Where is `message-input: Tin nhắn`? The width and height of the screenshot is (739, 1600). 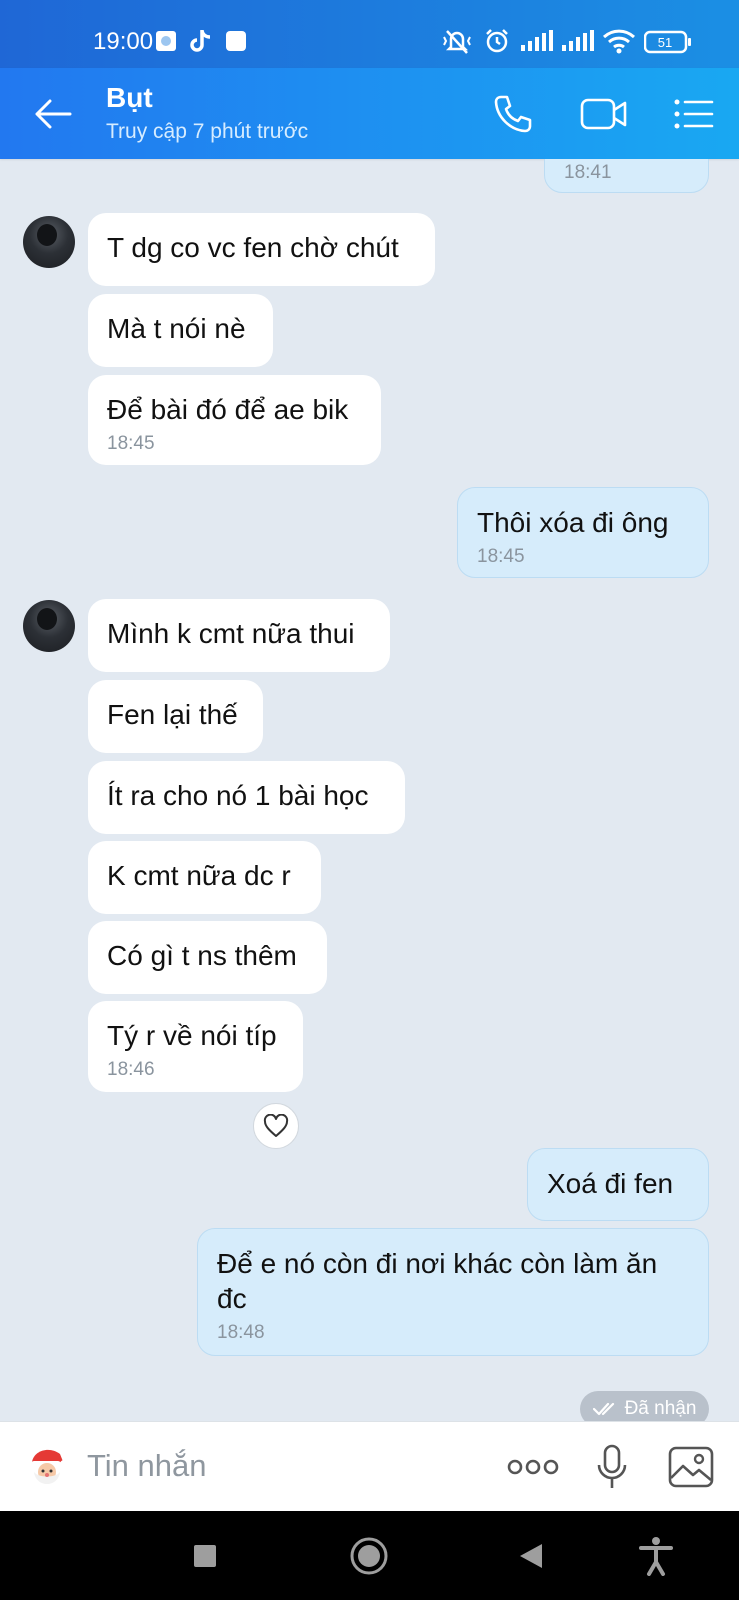 message-input: Tin nhắn is located at coordinates (147, 1466).